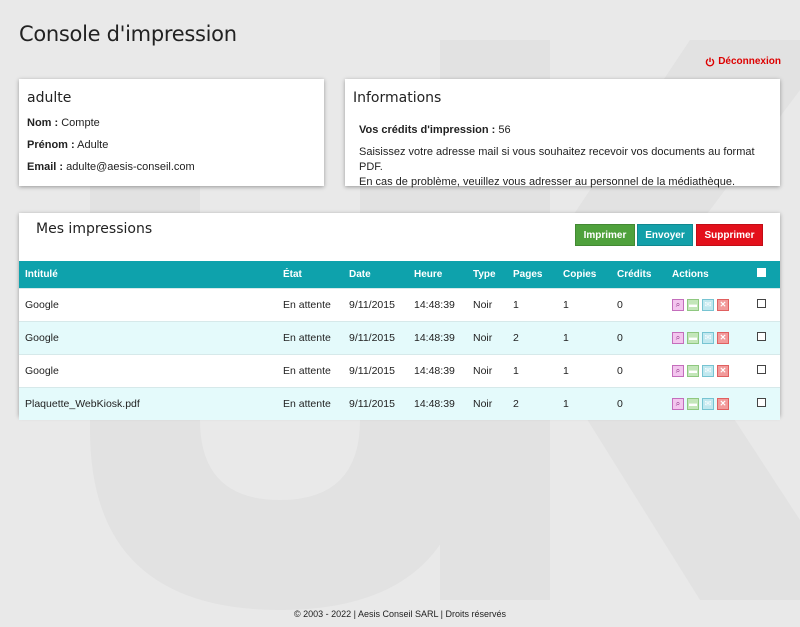 This screenshot has height=627, width=800. Describe the element at coordinates (443, 274) in the screenshot. I see `col-time: Heure` at that location.